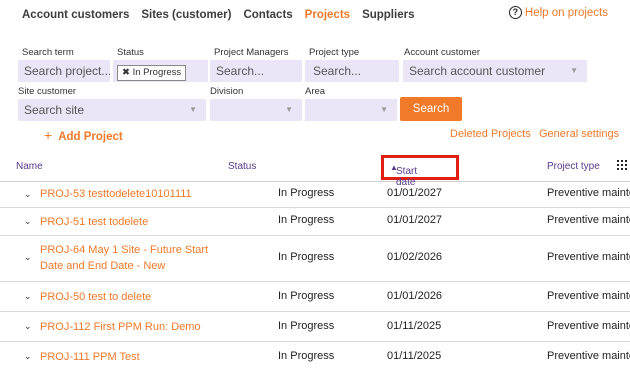 Image resolution: width=630 pixels, height=371 pixels. Describe the element at coordinates (420, 171) in the screenshot. I see `column-header-start-date: Start date ▲` at that location.